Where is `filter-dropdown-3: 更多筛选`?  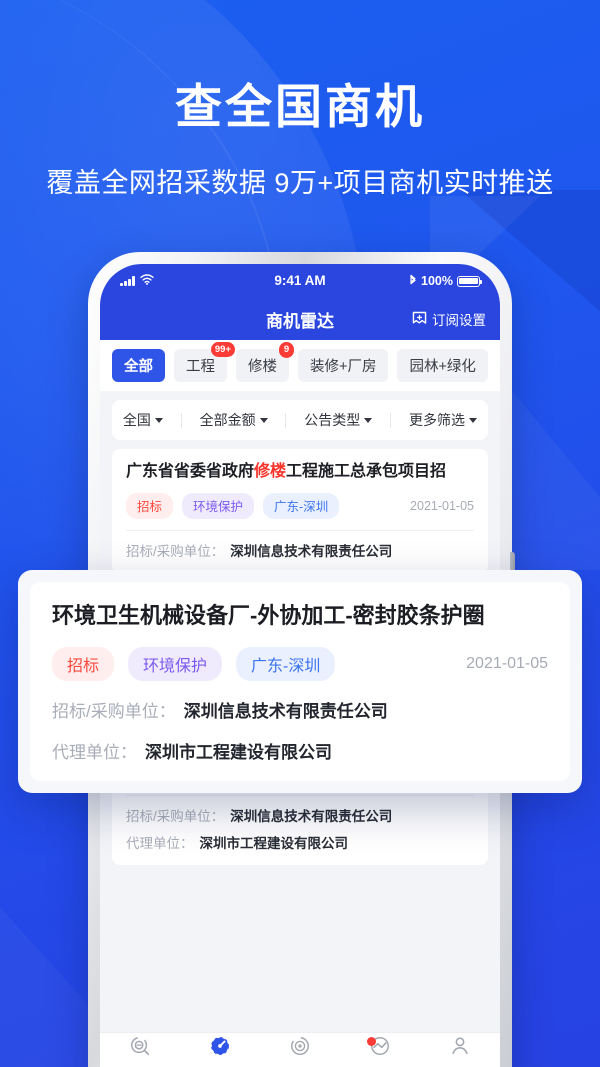
filter-dropdown-3: 更多筛选 is located at coordinates (443, 420).